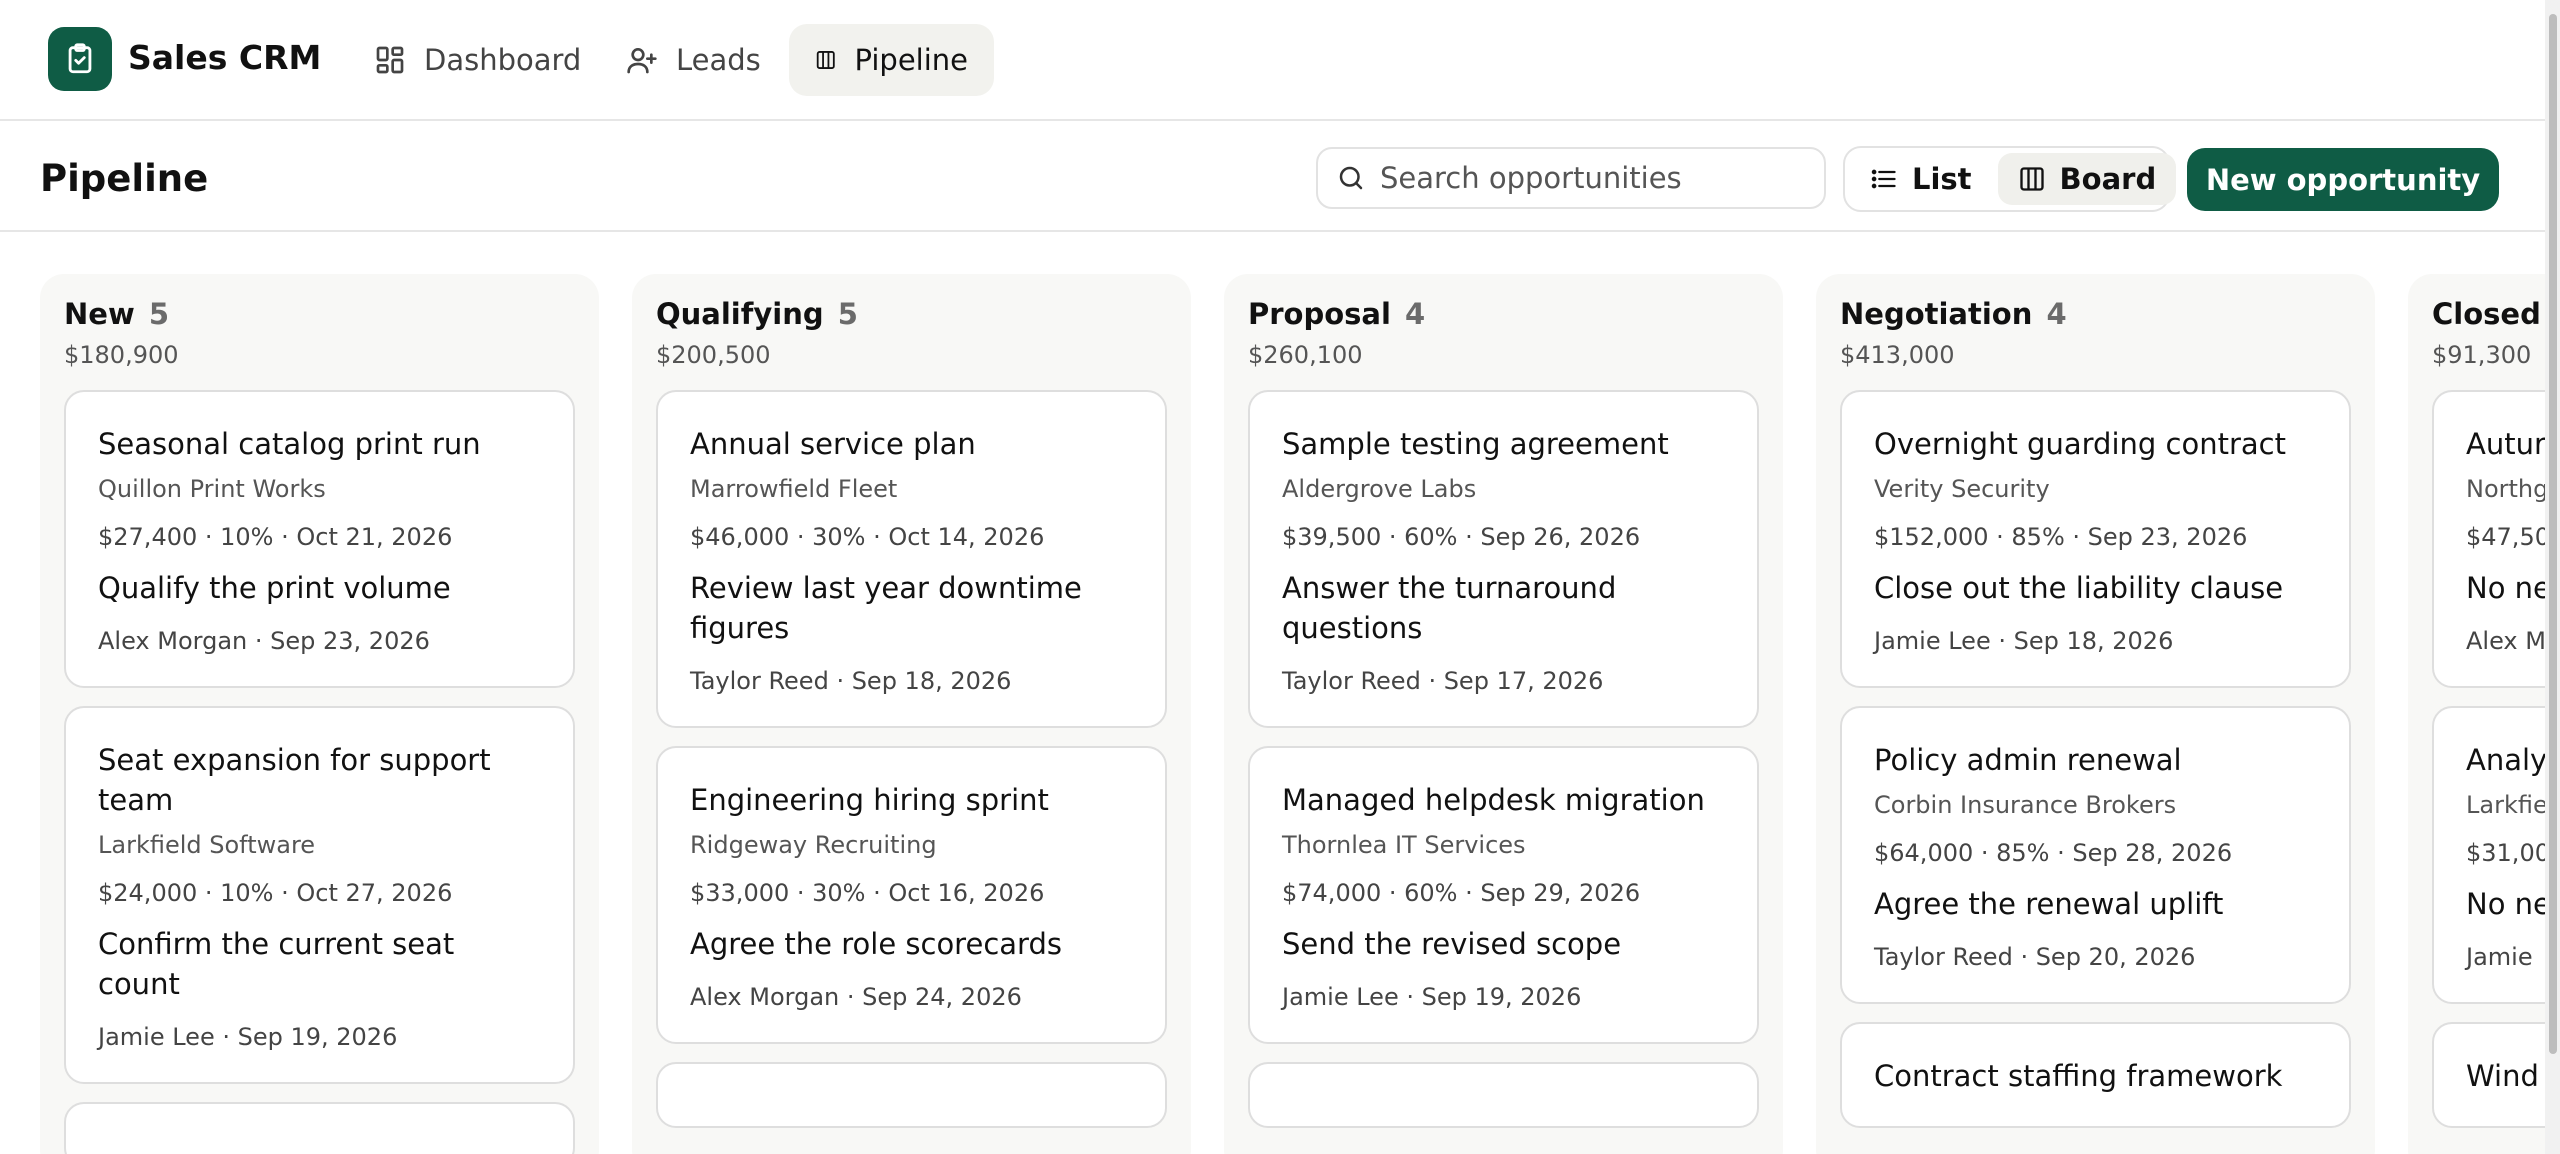 The width and height of the screenshot is (2560, 1154). I want to click on card-meta: $152,000 · 85% · Sep 23, 2026, so click(2061, 537).